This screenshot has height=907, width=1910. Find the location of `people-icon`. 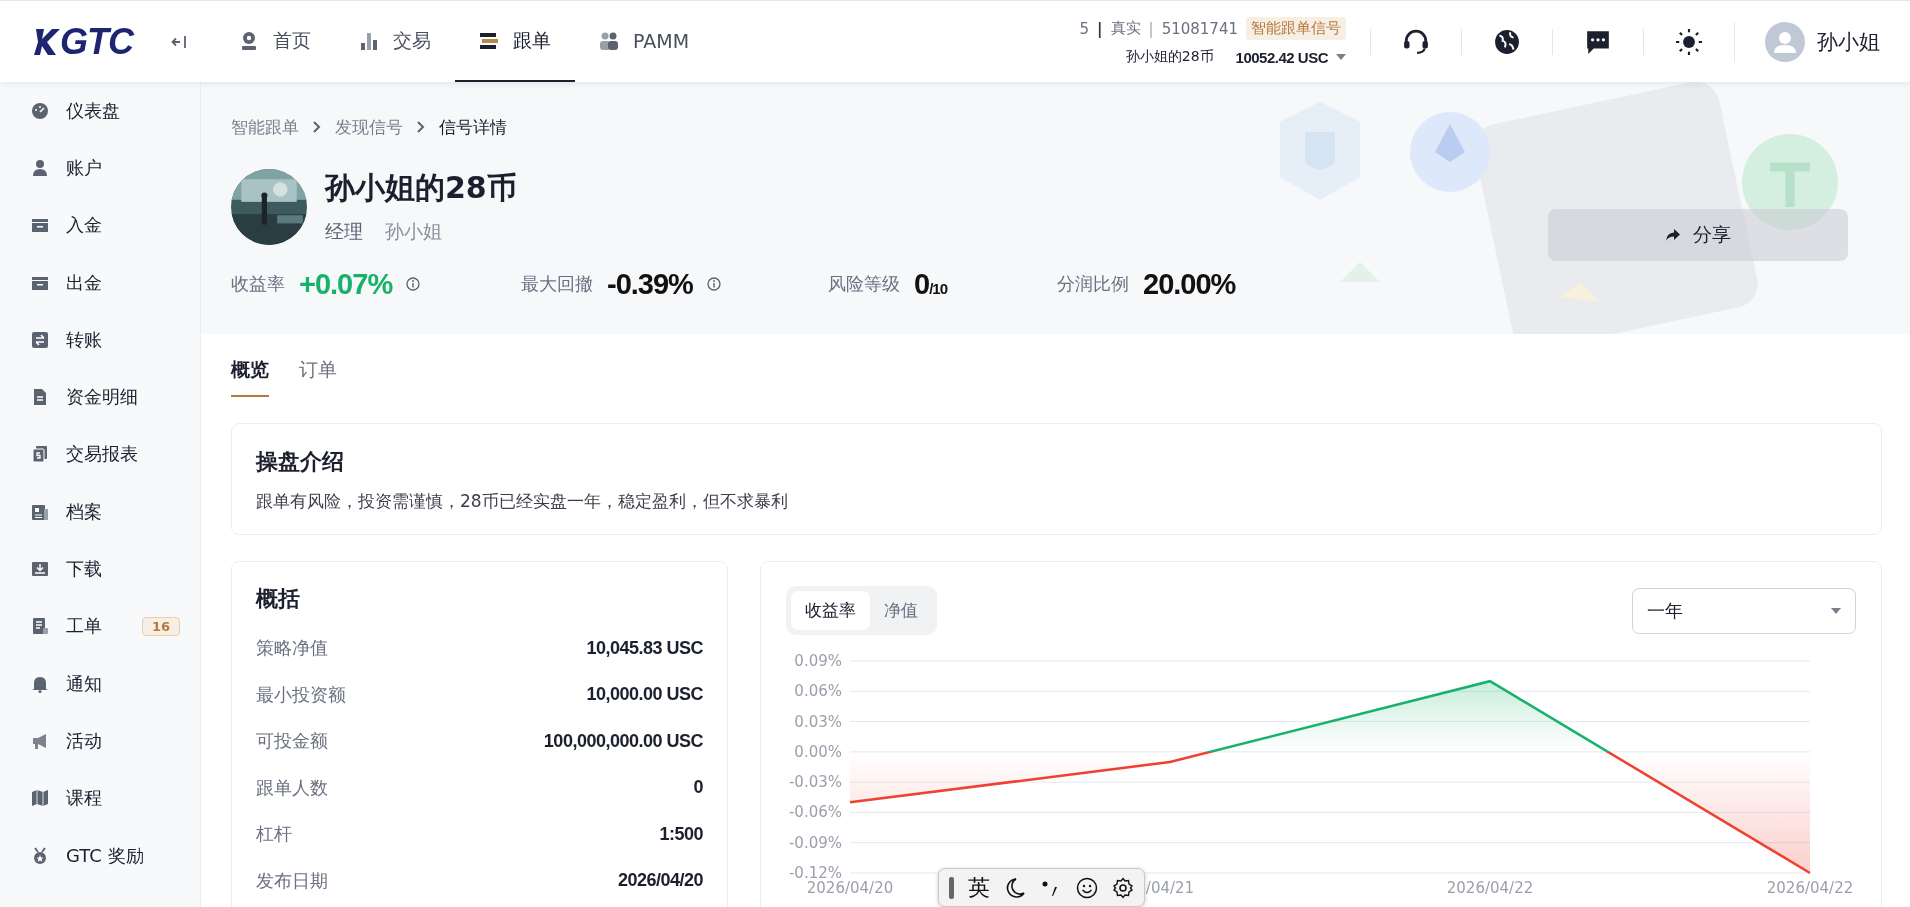

people-icon is located at coordinates (609, 40).